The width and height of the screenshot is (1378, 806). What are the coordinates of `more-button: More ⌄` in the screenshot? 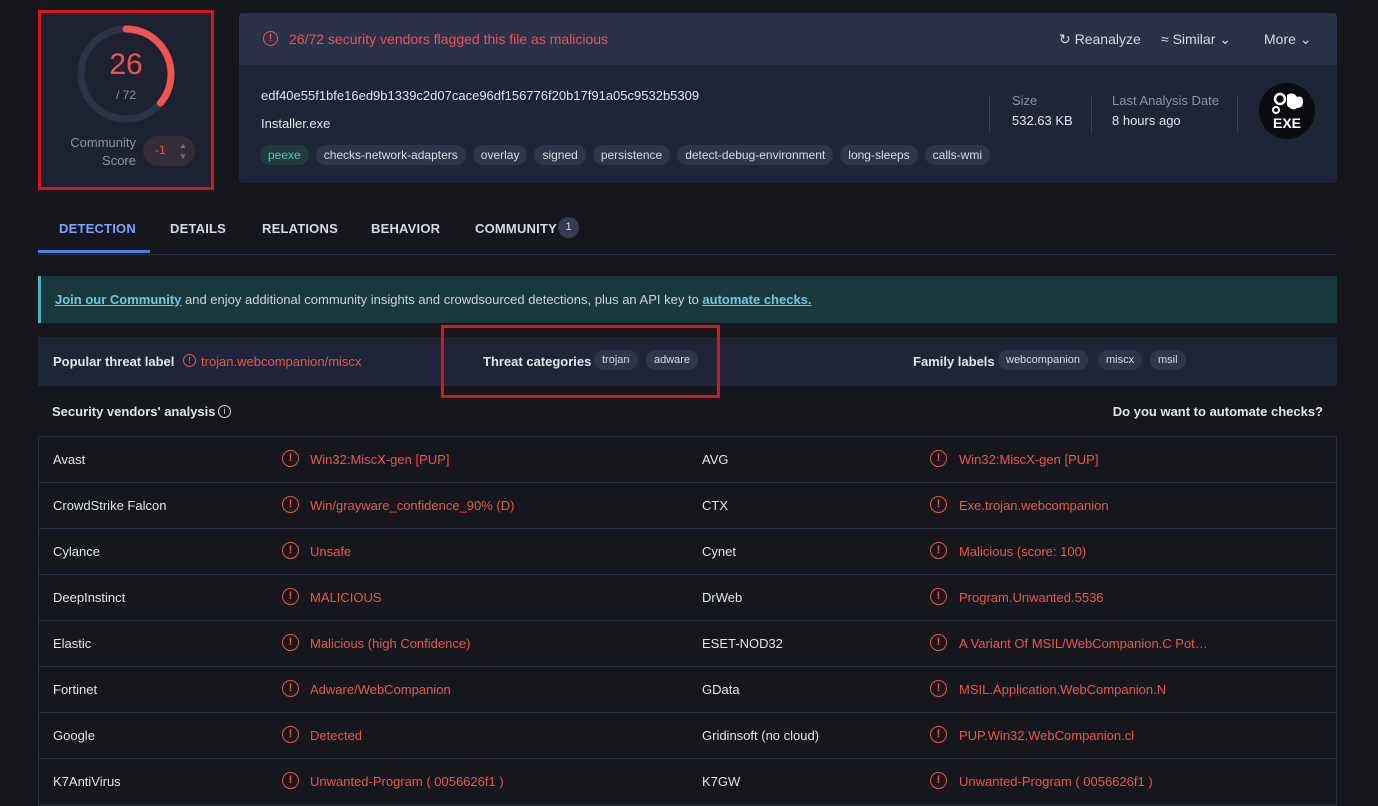 It's located at (1288, 39).